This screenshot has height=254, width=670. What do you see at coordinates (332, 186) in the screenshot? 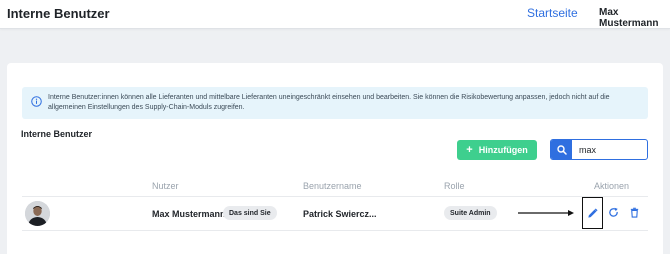
I see `column-header-username: Benutzername` at bounding box center [332, 186].